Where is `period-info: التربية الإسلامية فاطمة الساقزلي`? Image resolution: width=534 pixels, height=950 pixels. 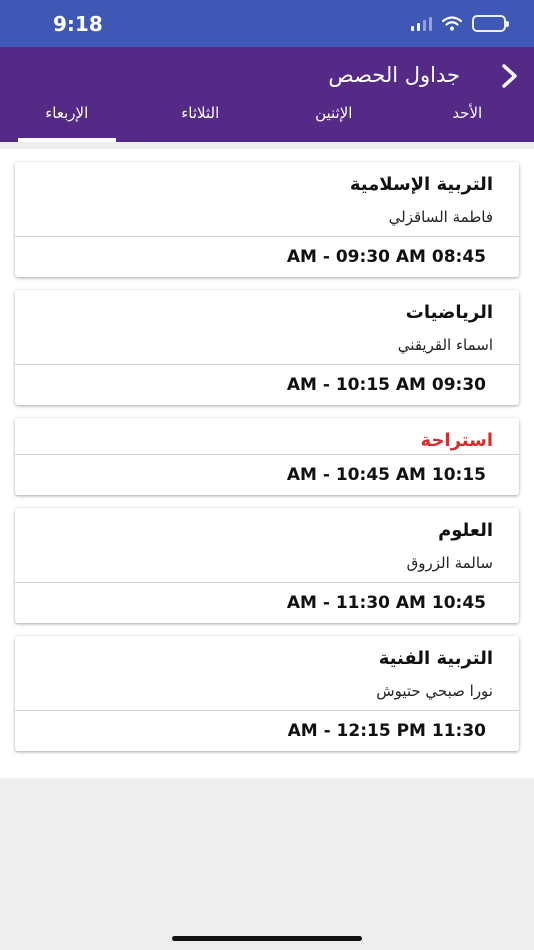
period-info: التربية الإسلامية فاطمة الساقزلي is located at coordinates (267, 199).